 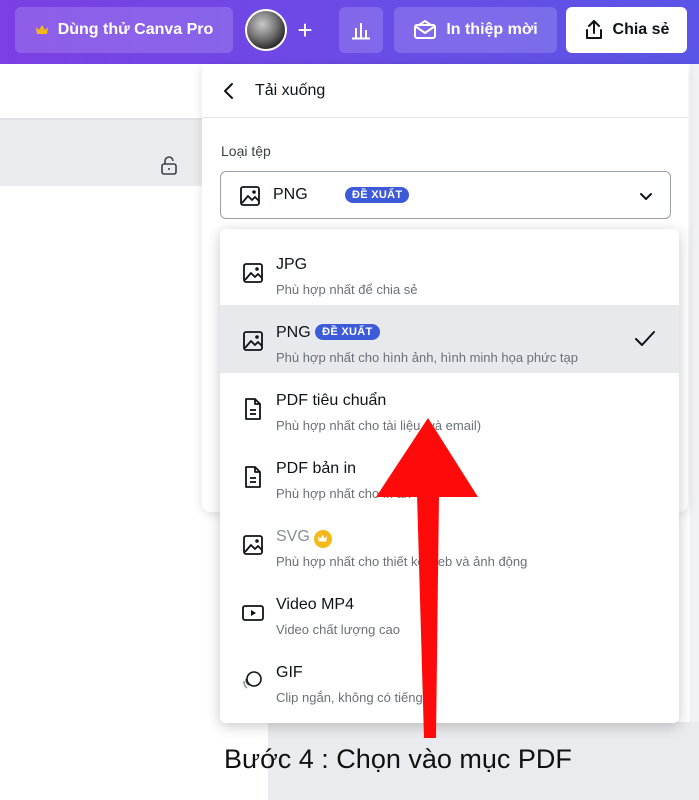 What do you see at coordinates (646, 198) in the screenshot?
I see `chevron-down-icon` at bounding box center [646, 198].